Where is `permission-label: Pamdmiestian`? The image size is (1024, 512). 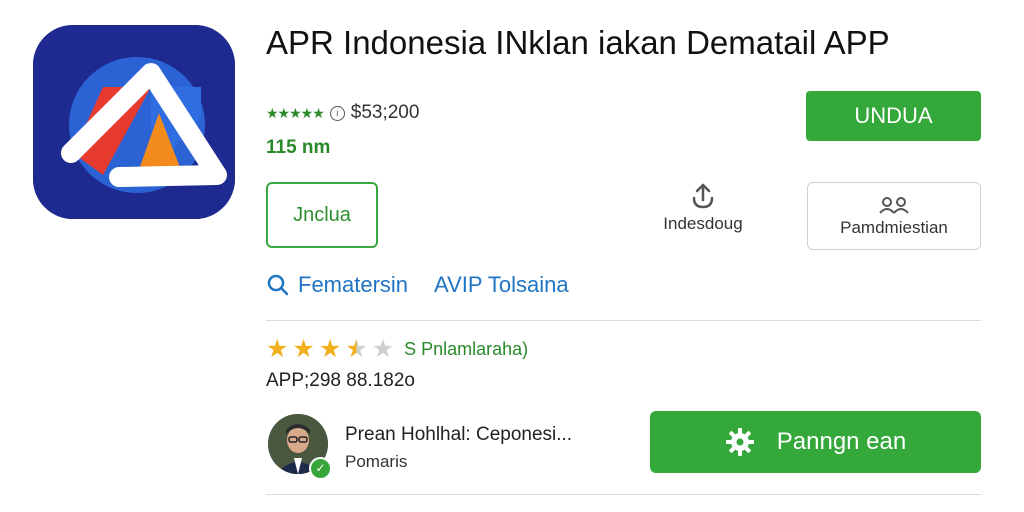
permission-label: Pamdmiestian is located at coordinates (894, 227).